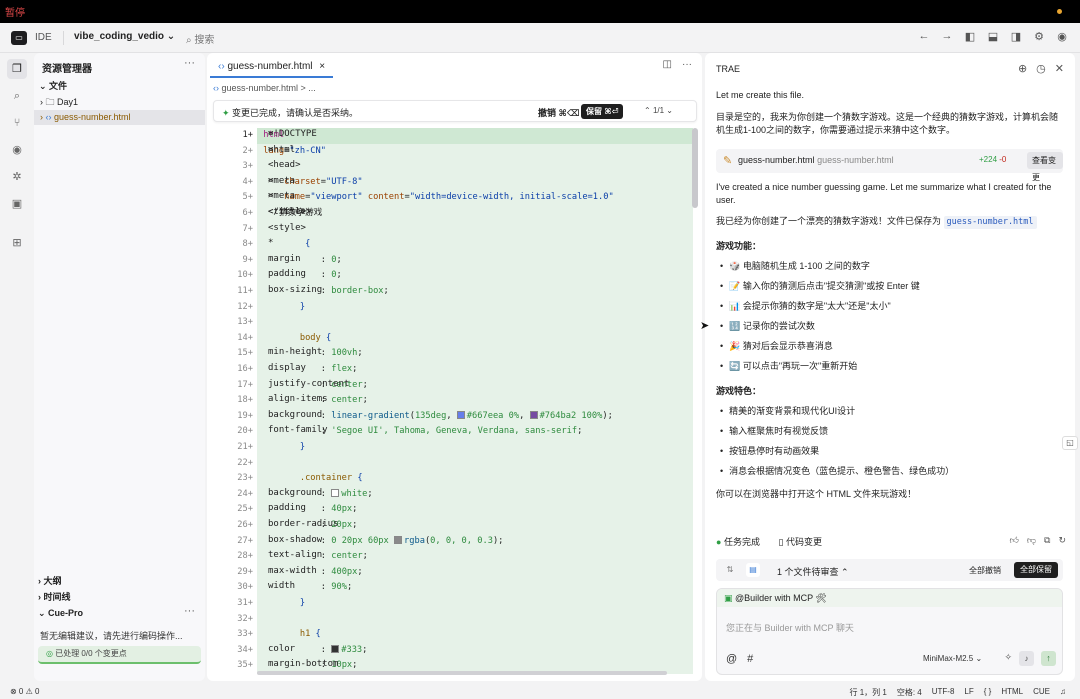 This screenshot has width=1080, height=699. I want to click on chat-input-placeholder: 您正在与 Builder with MCP 聊天, so click(790, 627).